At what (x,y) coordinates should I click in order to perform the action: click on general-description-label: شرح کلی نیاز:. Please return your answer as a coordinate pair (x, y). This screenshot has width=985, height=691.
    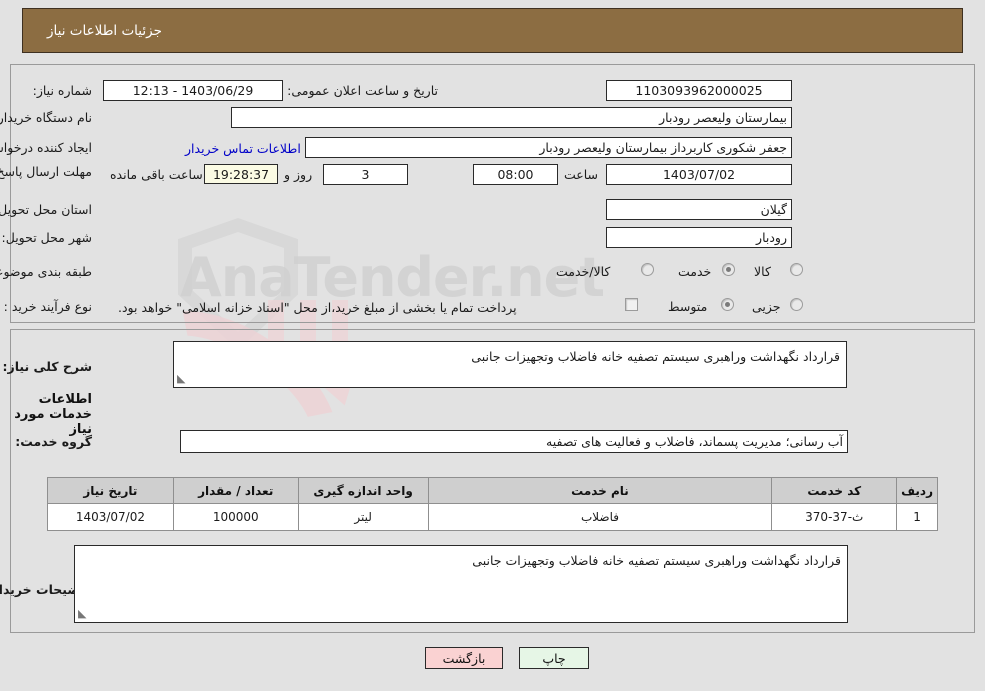
    Looking at the image, I should click on (47, 366).